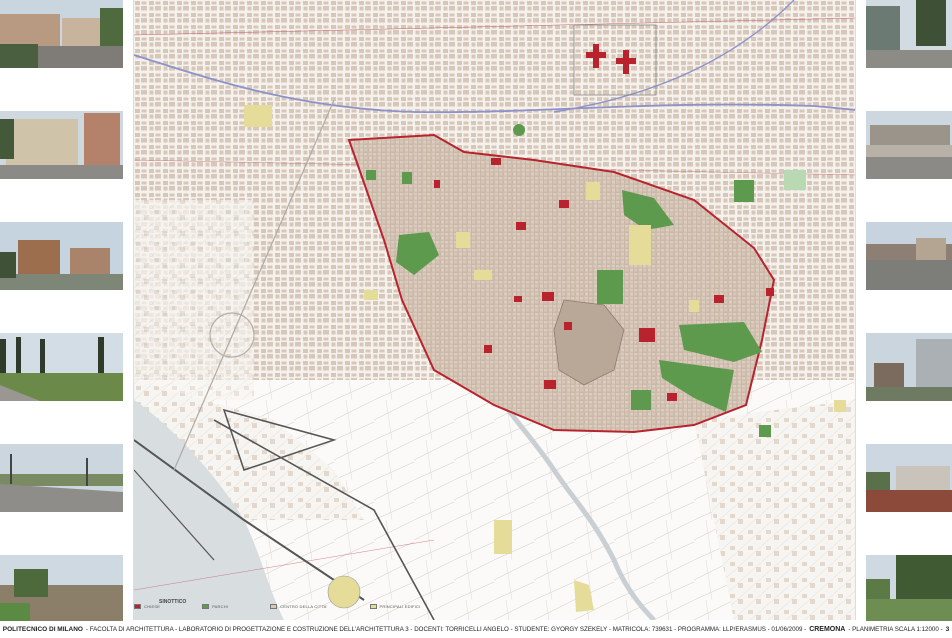 The image size is (952, 638). What do you see at coordinates (909, 311) in the screenshot?
I see `right-photo-strip` at bounding box center [909, 311].